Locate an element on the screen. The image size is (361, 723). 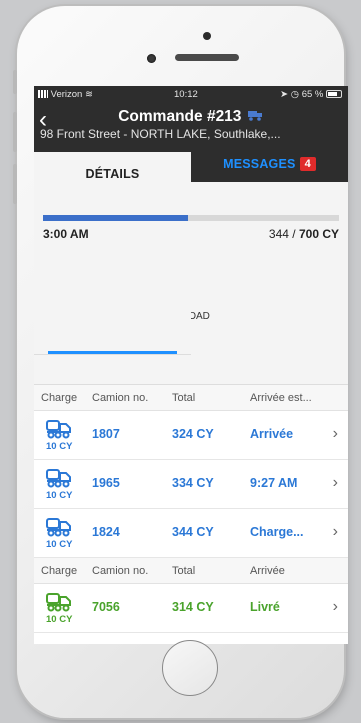
cumulative-total: 334 CY is located at coordinates (193, 483).